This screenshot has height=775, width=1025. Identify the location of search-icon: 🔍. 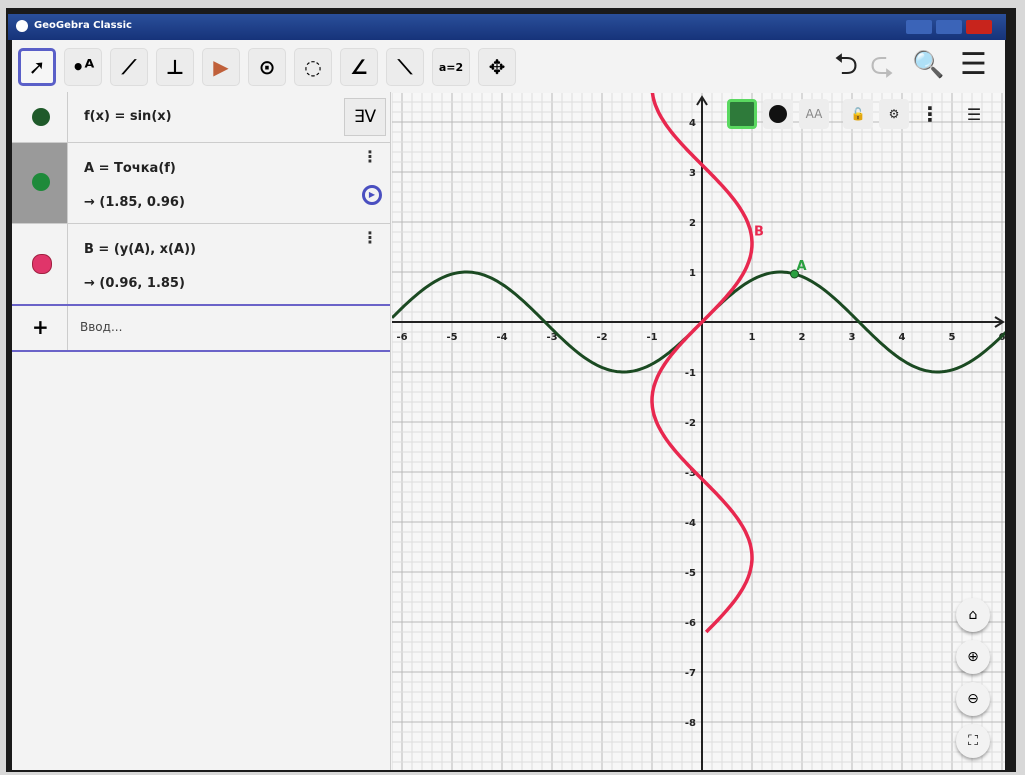
(928, 65).